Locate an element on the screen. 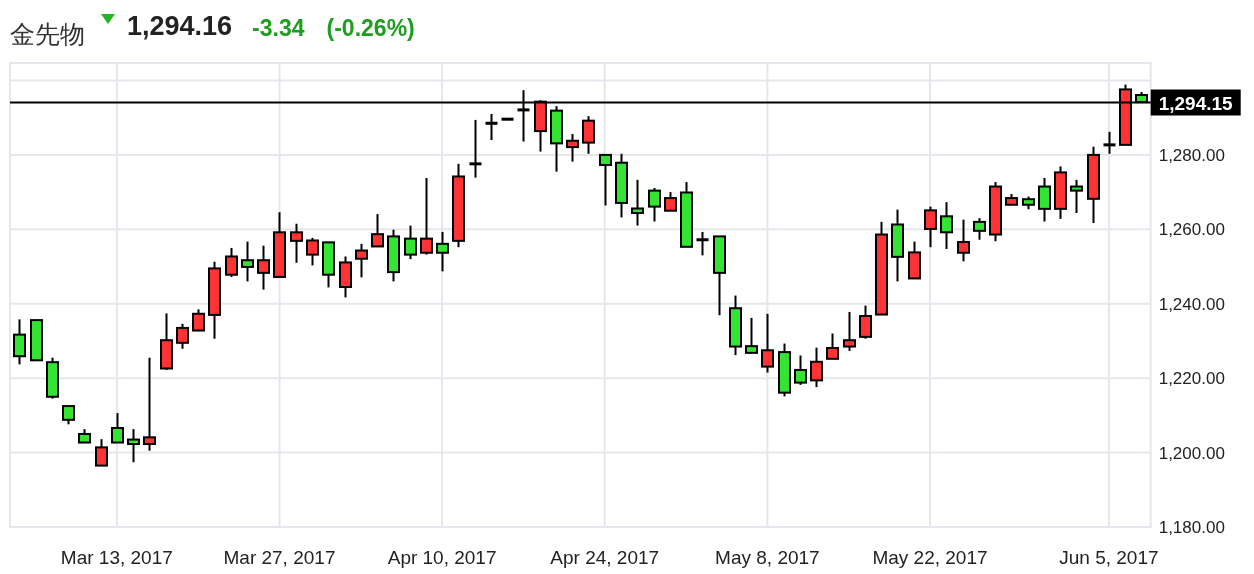 This screenshot has width=1254, height=574. last-price: 1,294.16 is located at coordinates (180, 26).